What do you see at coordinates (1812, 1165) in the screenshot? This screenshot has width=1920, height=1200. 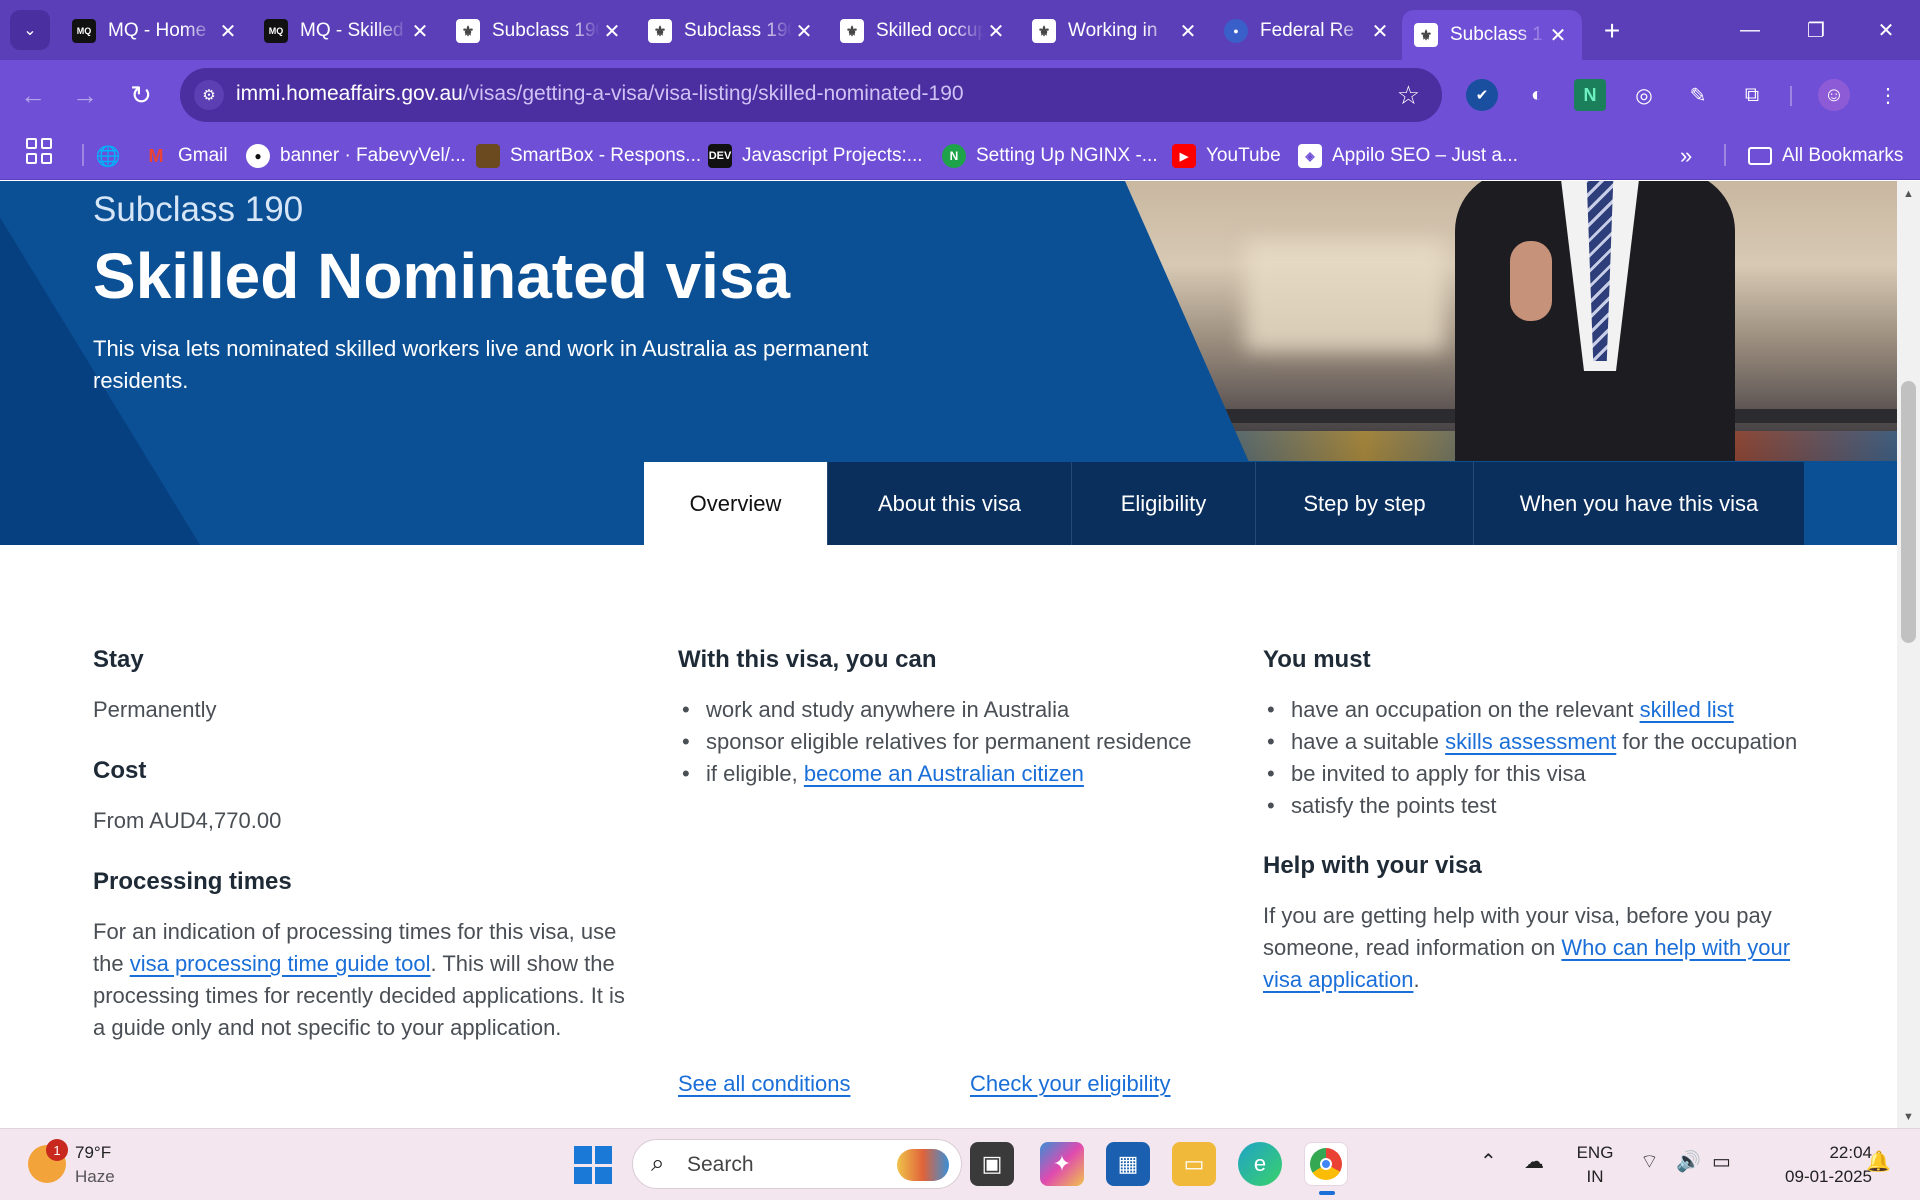 I see `clock: 22:04 09-01-2025` at bounding box center [1812, 1165].